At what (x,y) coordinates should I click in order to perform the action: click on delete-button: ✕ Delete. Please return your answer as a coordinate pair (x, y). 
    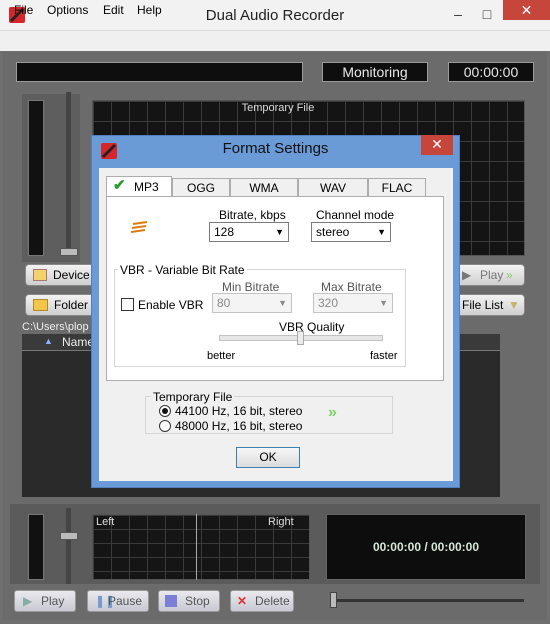
    Looking at the image, I should click on (262, 601).